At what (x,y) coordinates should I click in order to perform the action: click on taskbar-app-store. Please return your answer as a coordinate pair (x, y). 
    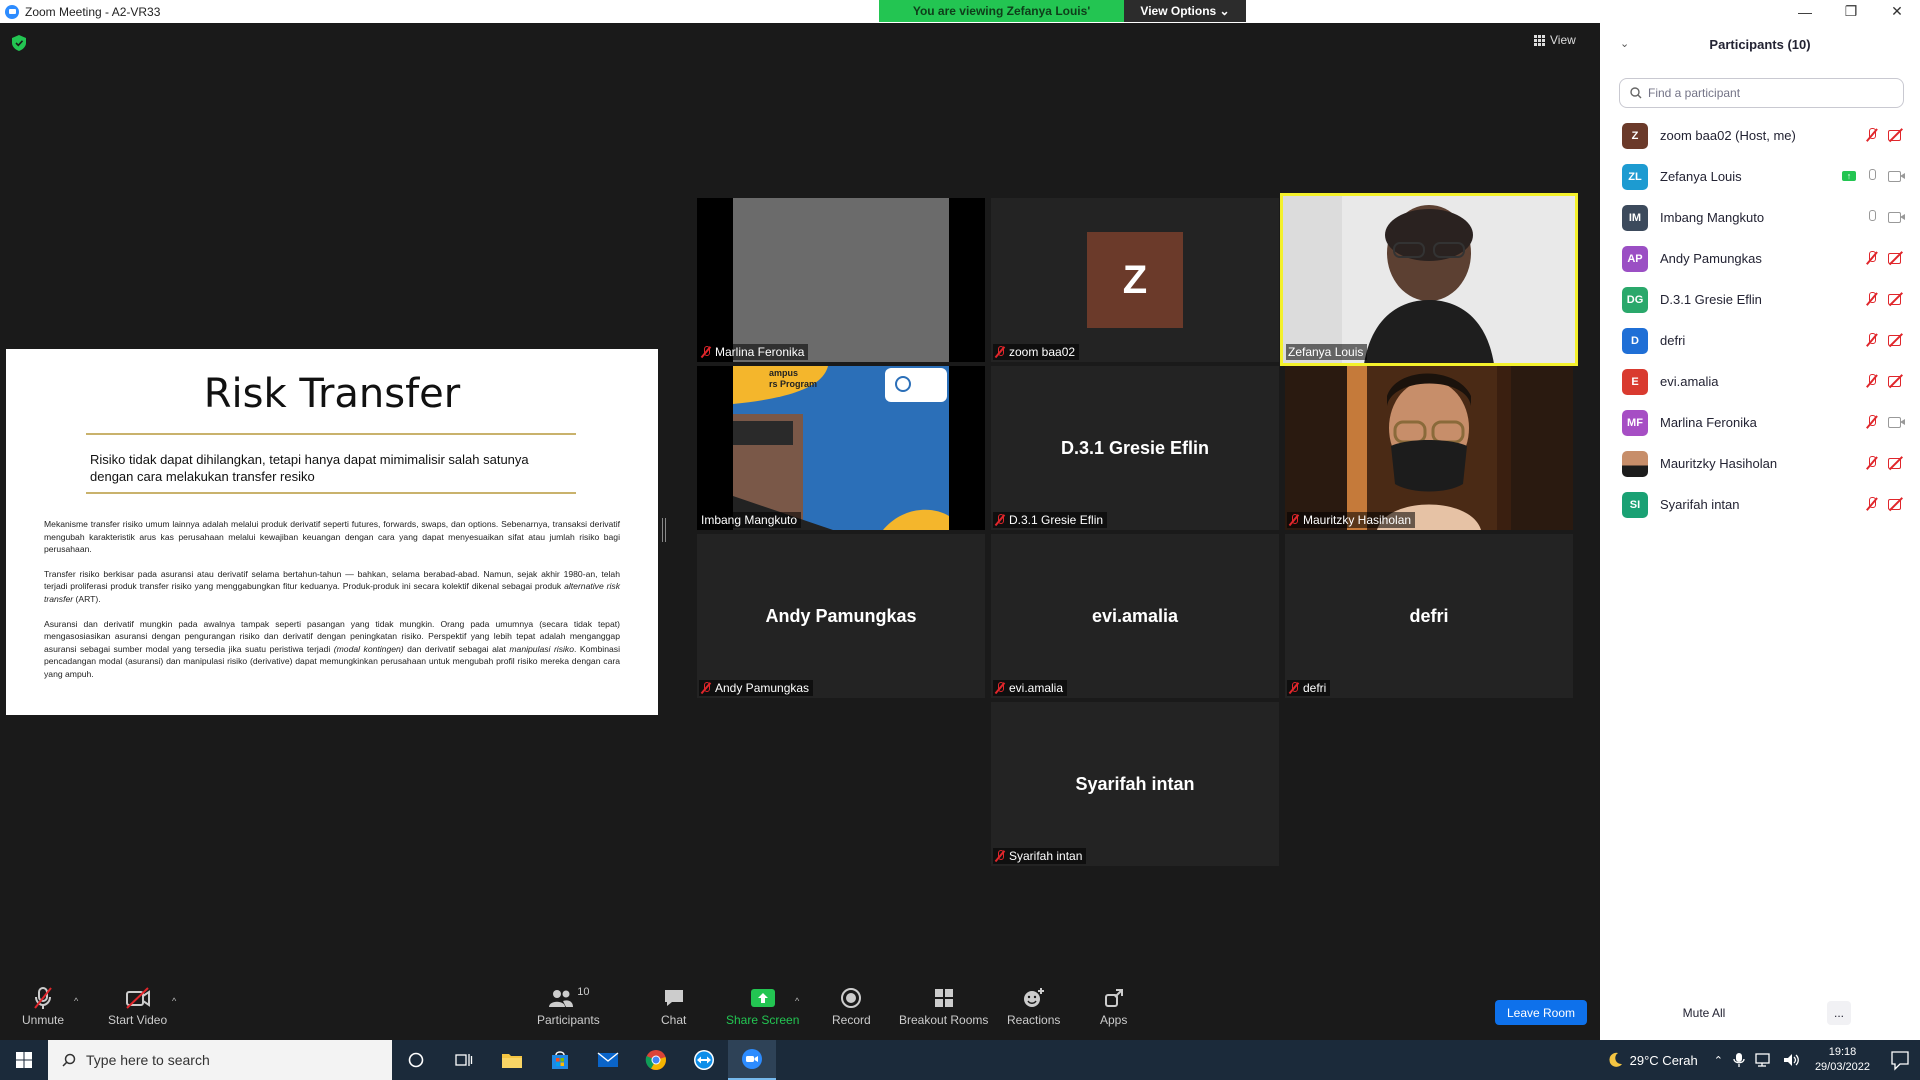
    Looking at the image, I should click on (560, 1060).